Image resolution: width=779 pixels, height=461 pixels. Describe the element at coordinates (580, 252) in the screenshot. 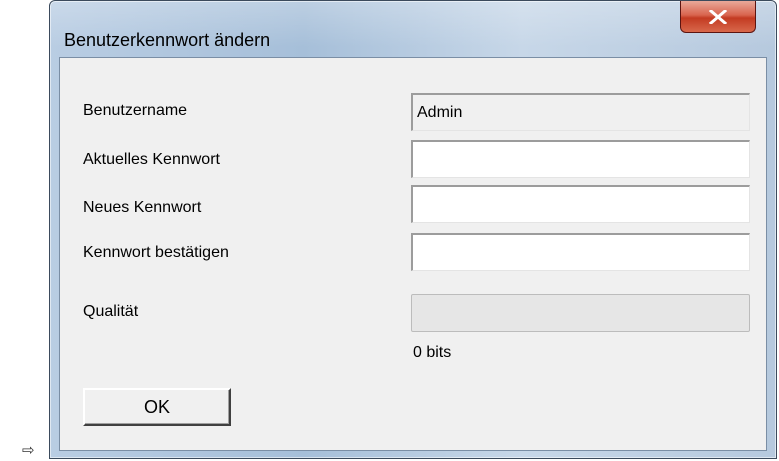

I see `confirm-password-field` at that location.